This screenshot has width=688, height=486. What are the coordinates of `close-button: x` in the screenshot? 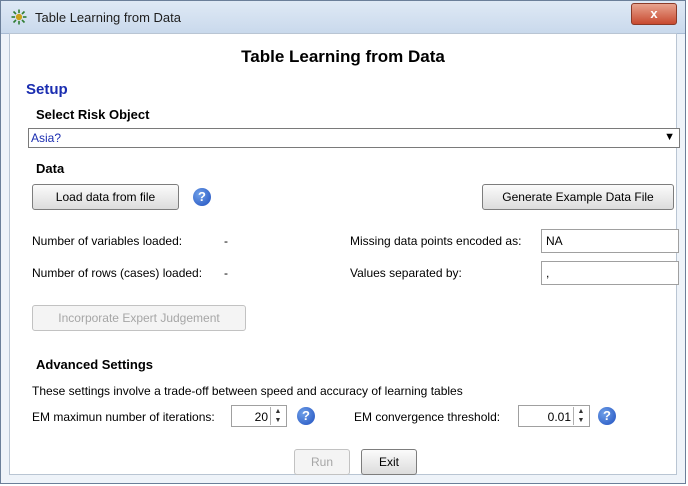 It's located at (654, 14).